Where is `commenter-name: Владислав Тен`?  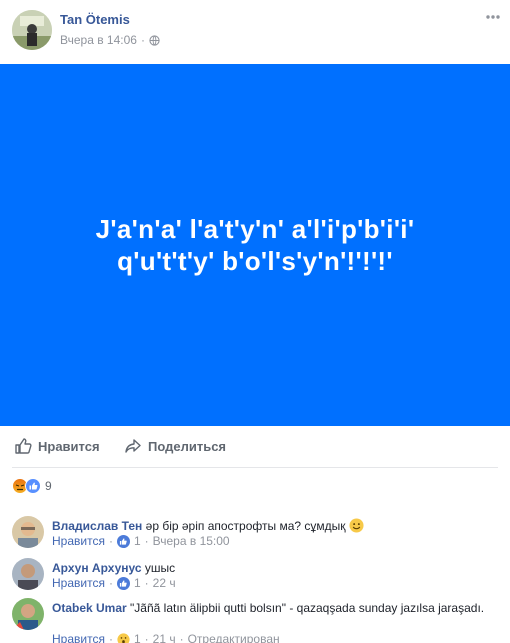 commenter-name: Владислав Тен is located at coordinates (97, 526).